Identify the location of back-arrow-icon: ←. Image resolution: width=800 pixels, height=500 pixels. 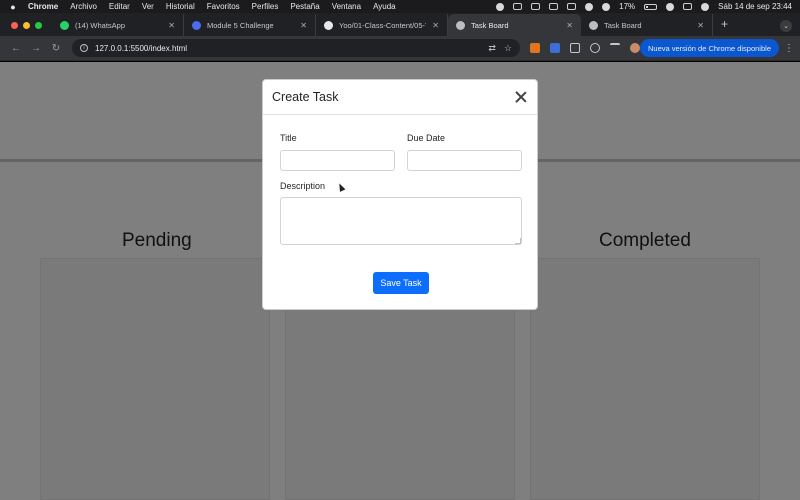
(16, 48).